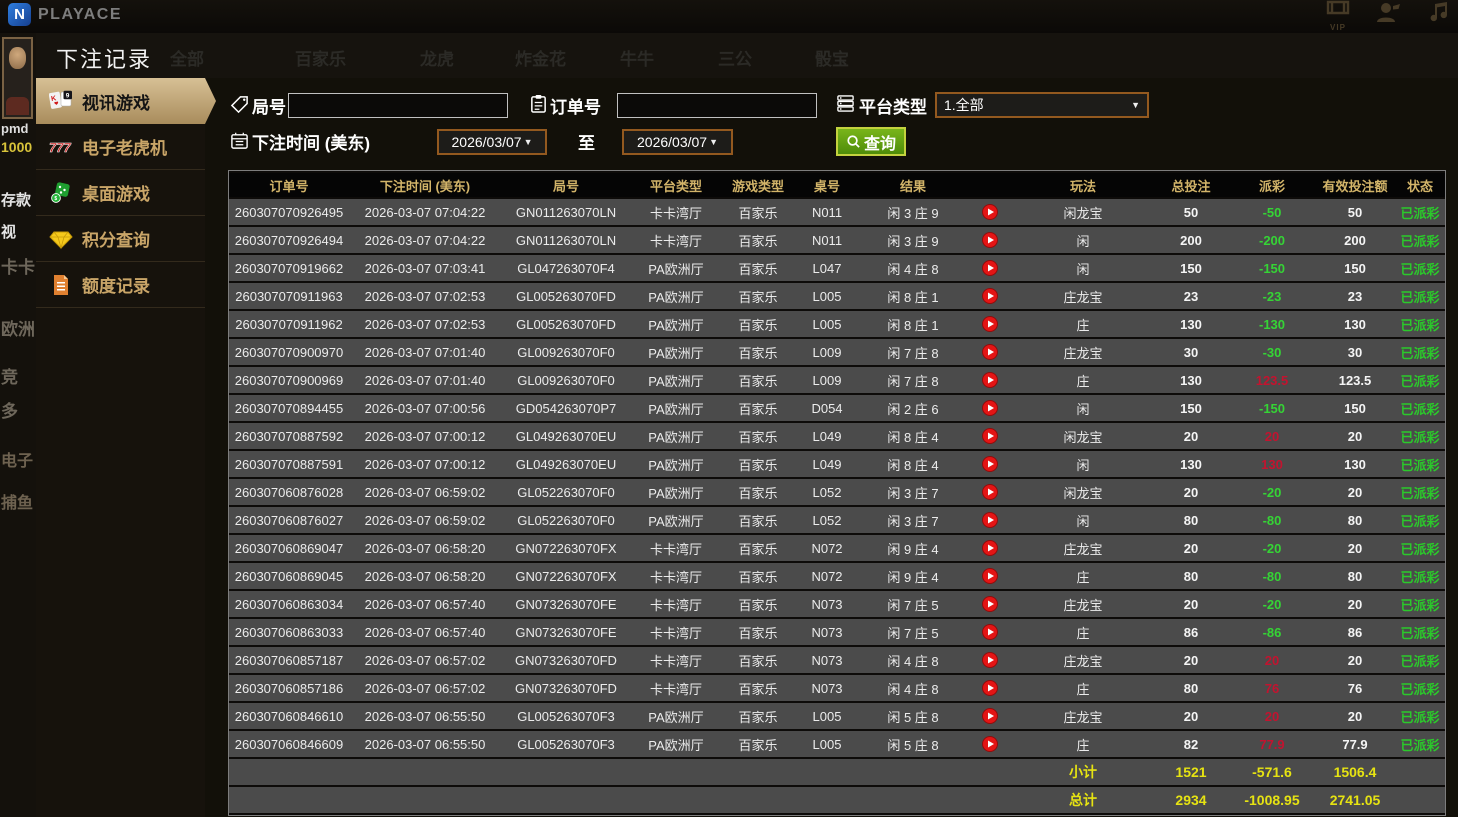 The width and height of the screenshot is (1458, 817). I want to click on cell-play-type: 闲, so click(1083, 408).